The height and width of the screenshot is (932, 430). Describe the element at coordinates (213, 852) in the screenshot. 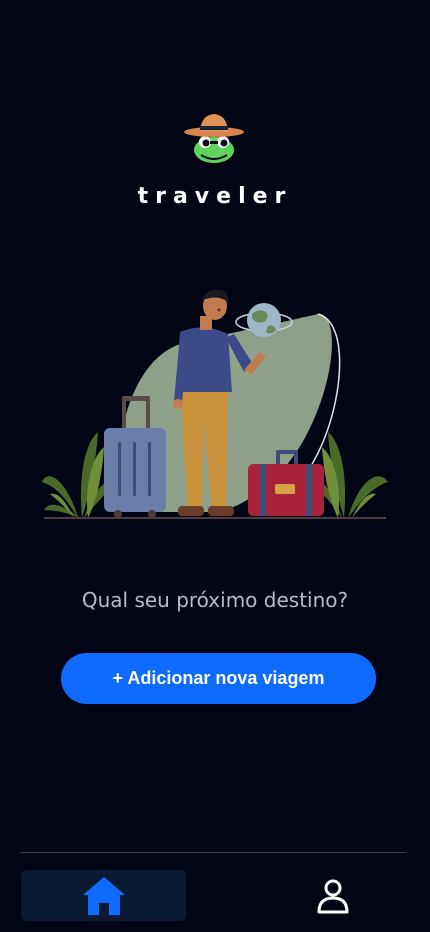

I see `bottom-nav-divider` at that location.